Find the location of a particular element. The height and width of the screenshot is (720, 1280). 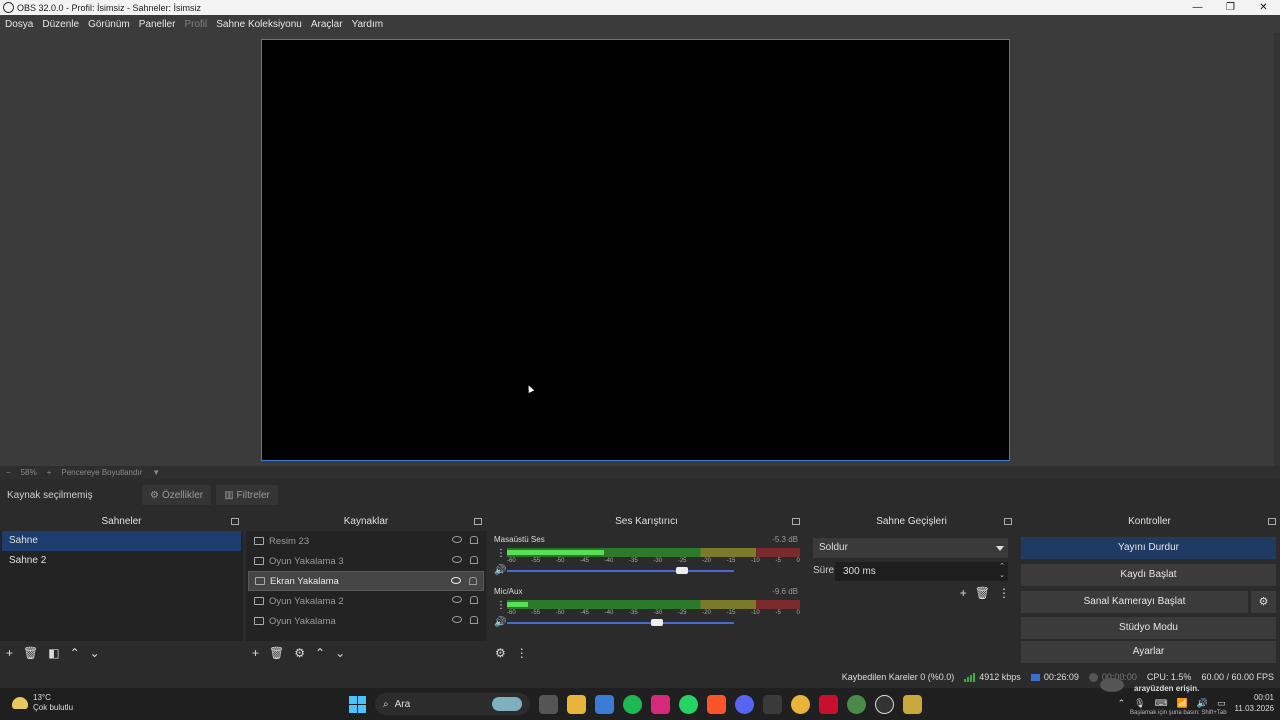

scale-mode-dropdown-icon: ▼ is located at coordinates (156, 472).